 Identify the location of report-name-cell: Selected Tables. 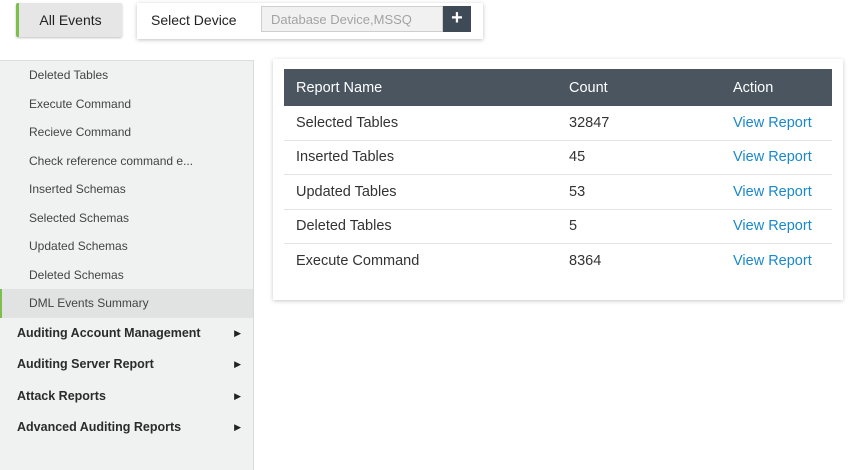
(420, 123).